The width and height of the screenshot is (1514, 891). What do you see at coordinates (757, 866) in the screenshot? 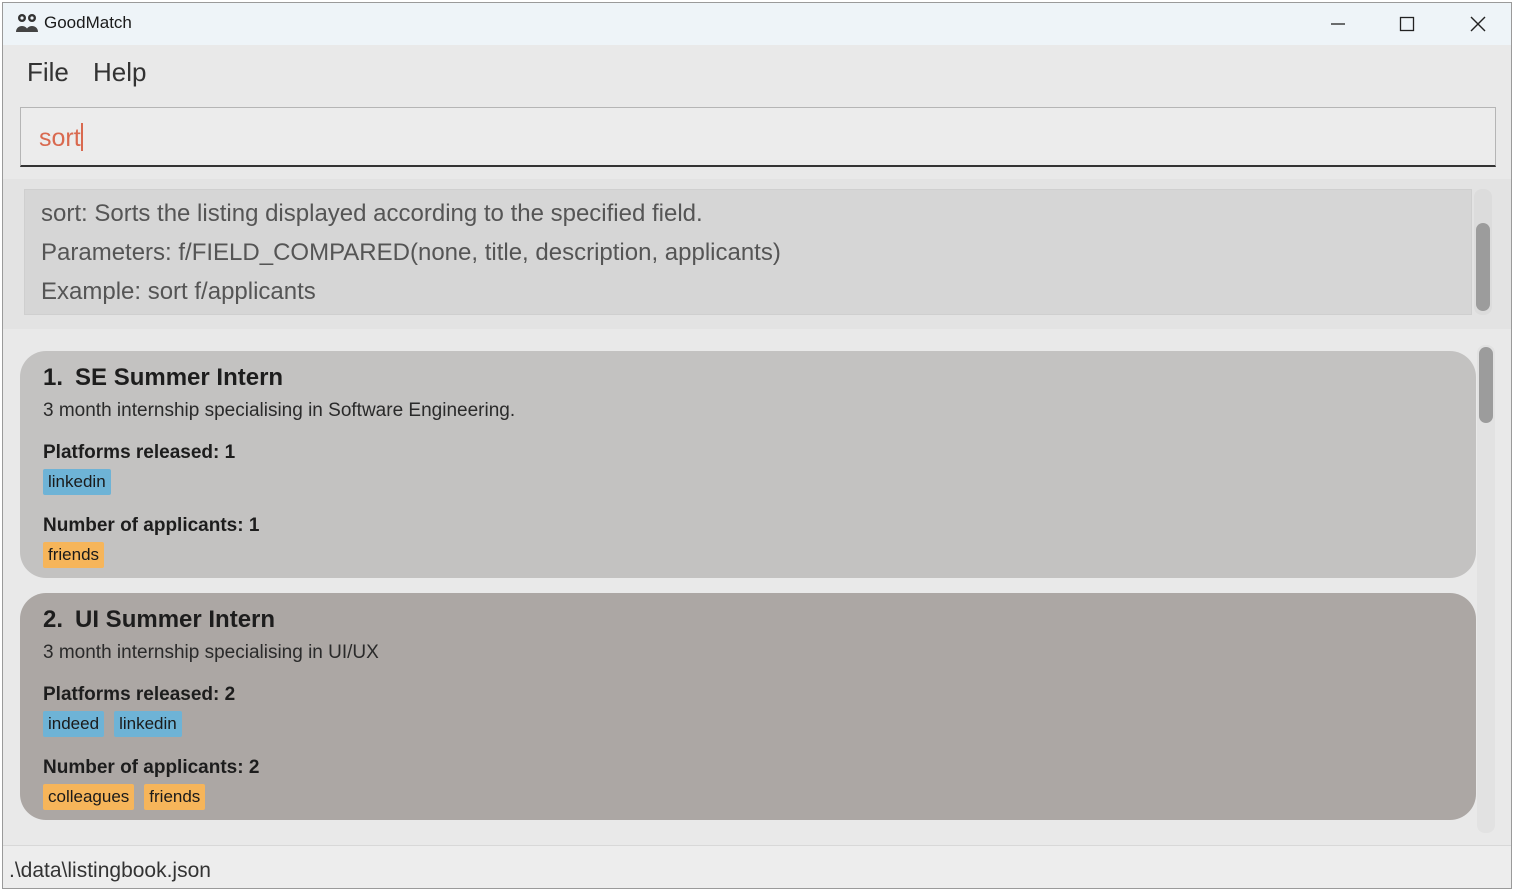
I see `status-bar: .\data\listingbook.json` at bounding box center [757, 866].